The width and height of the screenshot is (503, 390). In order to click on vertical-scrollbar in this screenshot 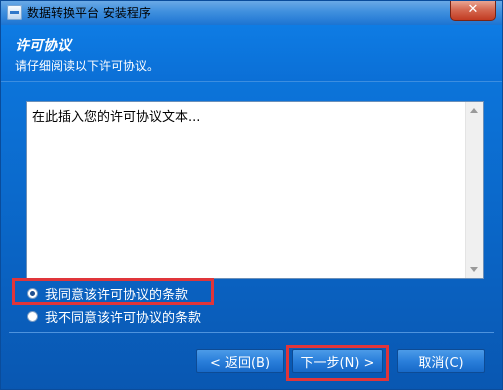, I will do `click(474, 190)`.